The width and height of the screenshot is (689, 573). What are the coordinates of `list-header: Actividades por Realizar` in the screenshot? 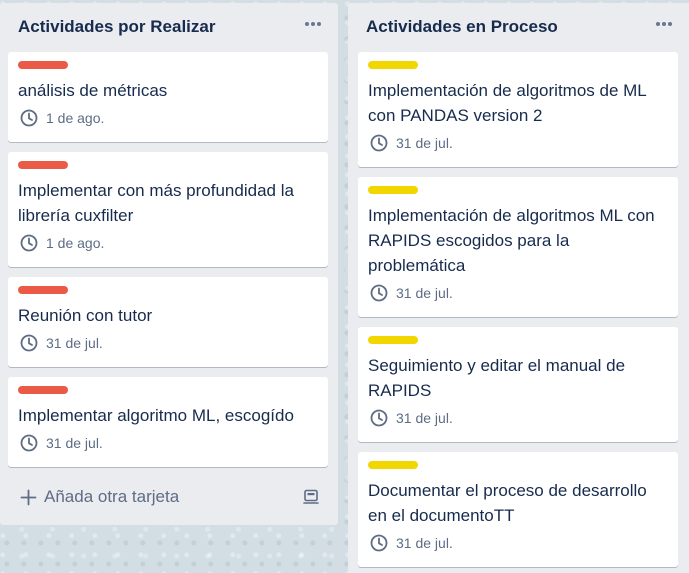 It's located at (169, 27).